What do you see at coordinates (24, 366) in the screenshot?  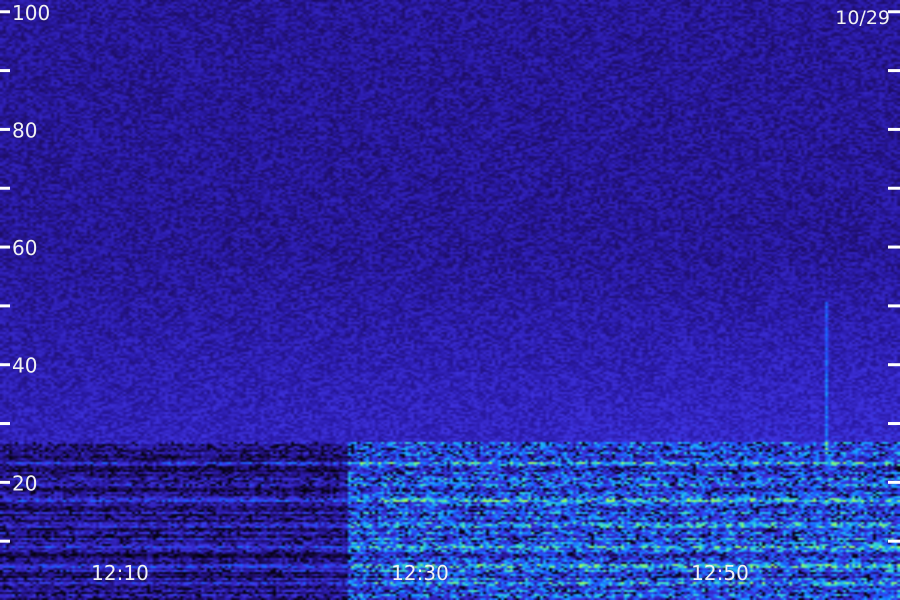 I see `y-tick-label: 40` at bounding box center [24, 366].